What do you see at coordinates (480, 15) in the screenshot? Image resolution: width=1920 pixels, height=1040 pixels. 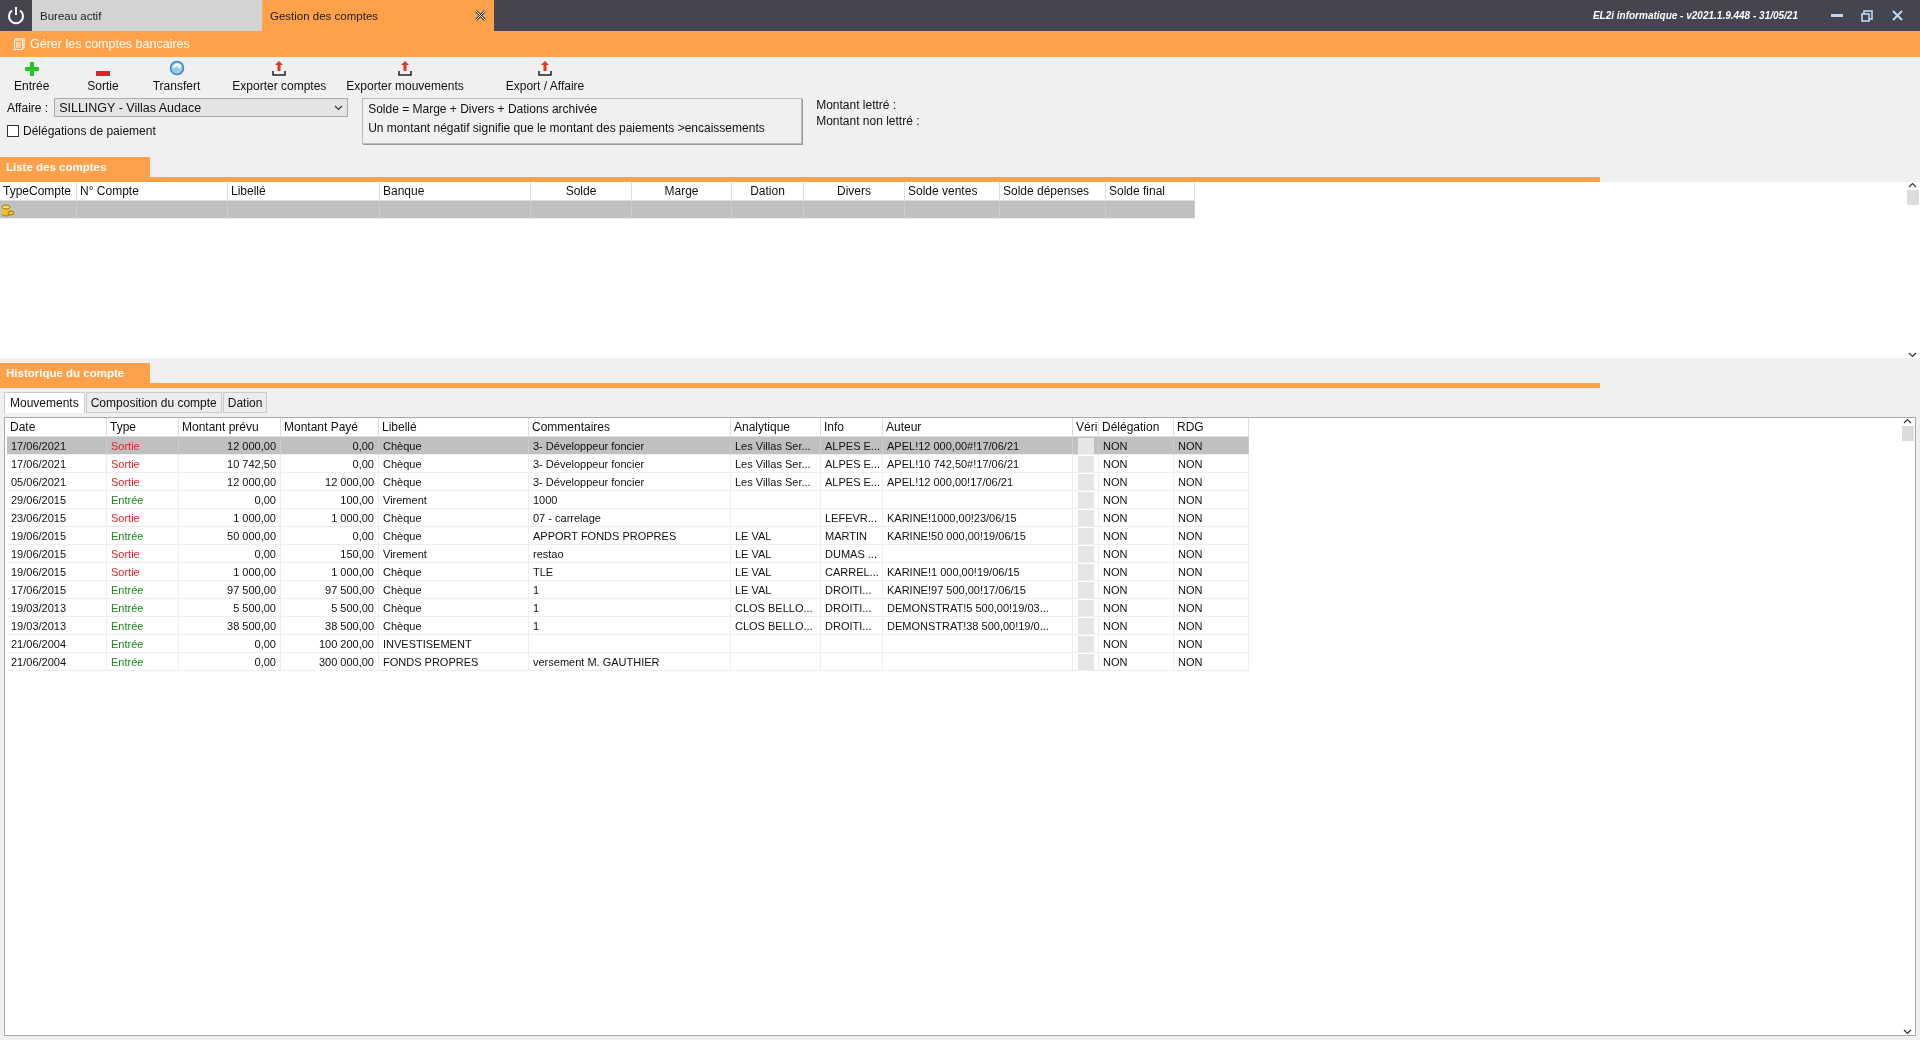 I see `close-icon` at bounding box center [480, 15].